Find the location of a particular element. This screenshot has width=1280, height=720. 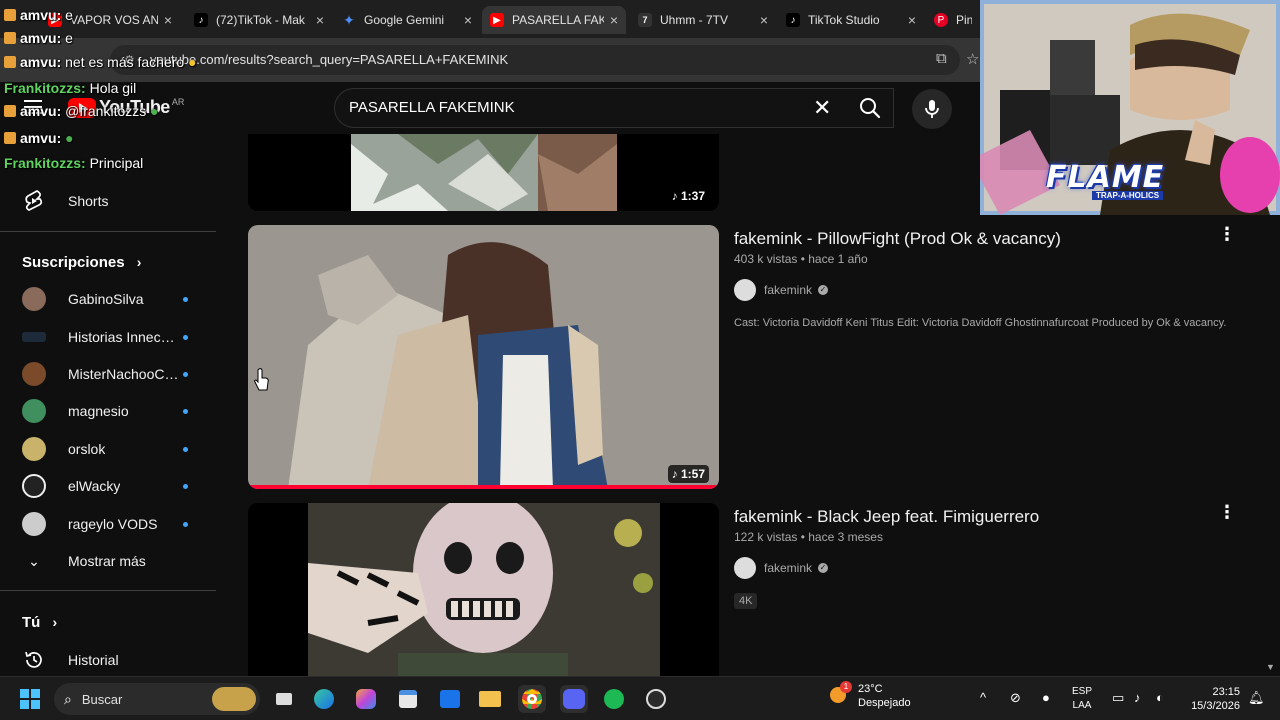

video-thumbnail is located at coordinates (483, 589).